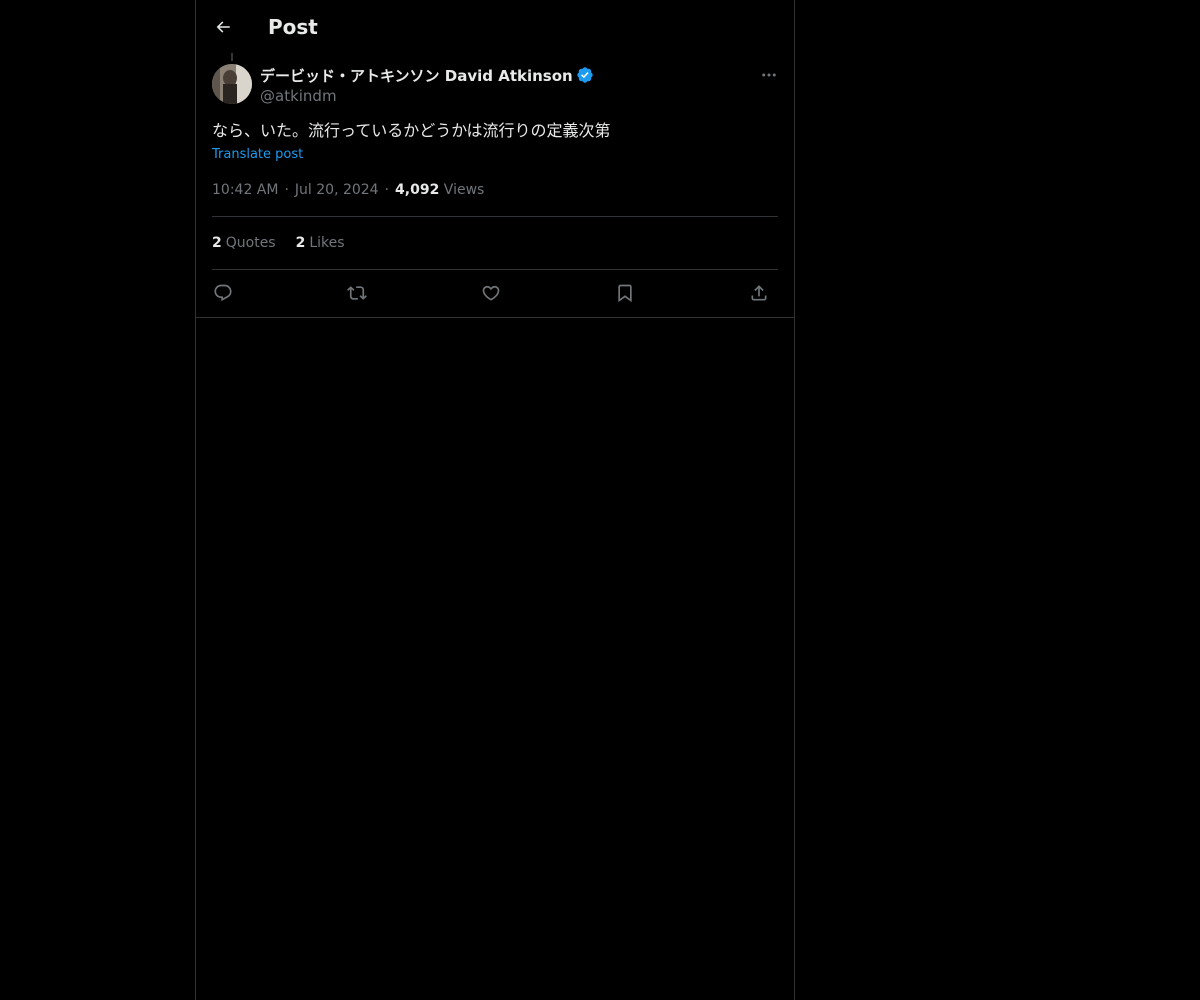 The height and width of the screenshot is (1000, 1200). I want to click on repost-button, so click(357, 293).